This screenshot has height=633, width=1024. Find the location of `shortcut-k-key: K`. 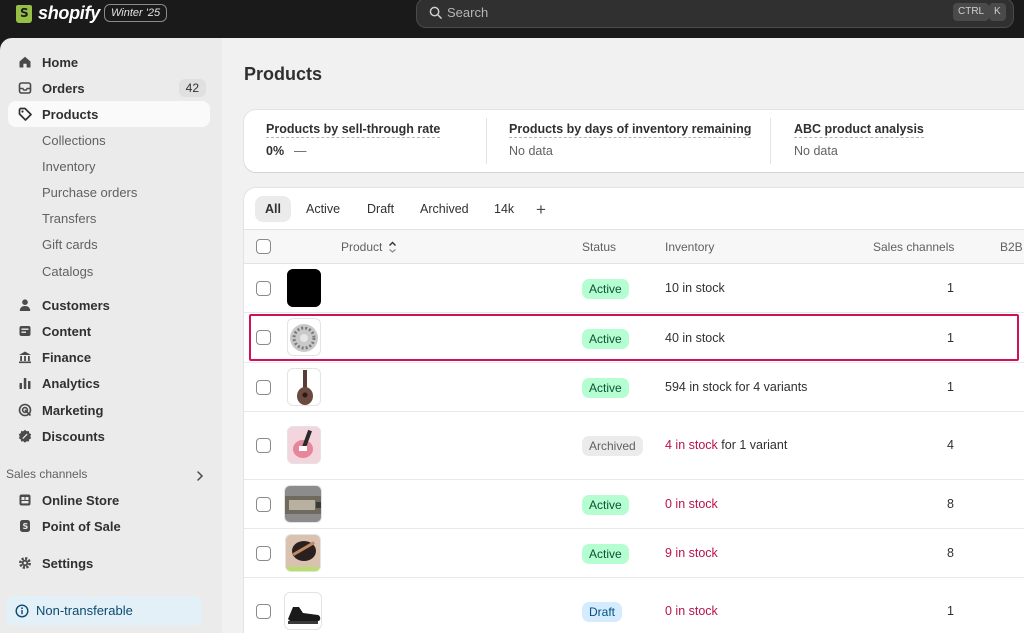

shortcut-k-key: K is located at coordinates (997, 12).